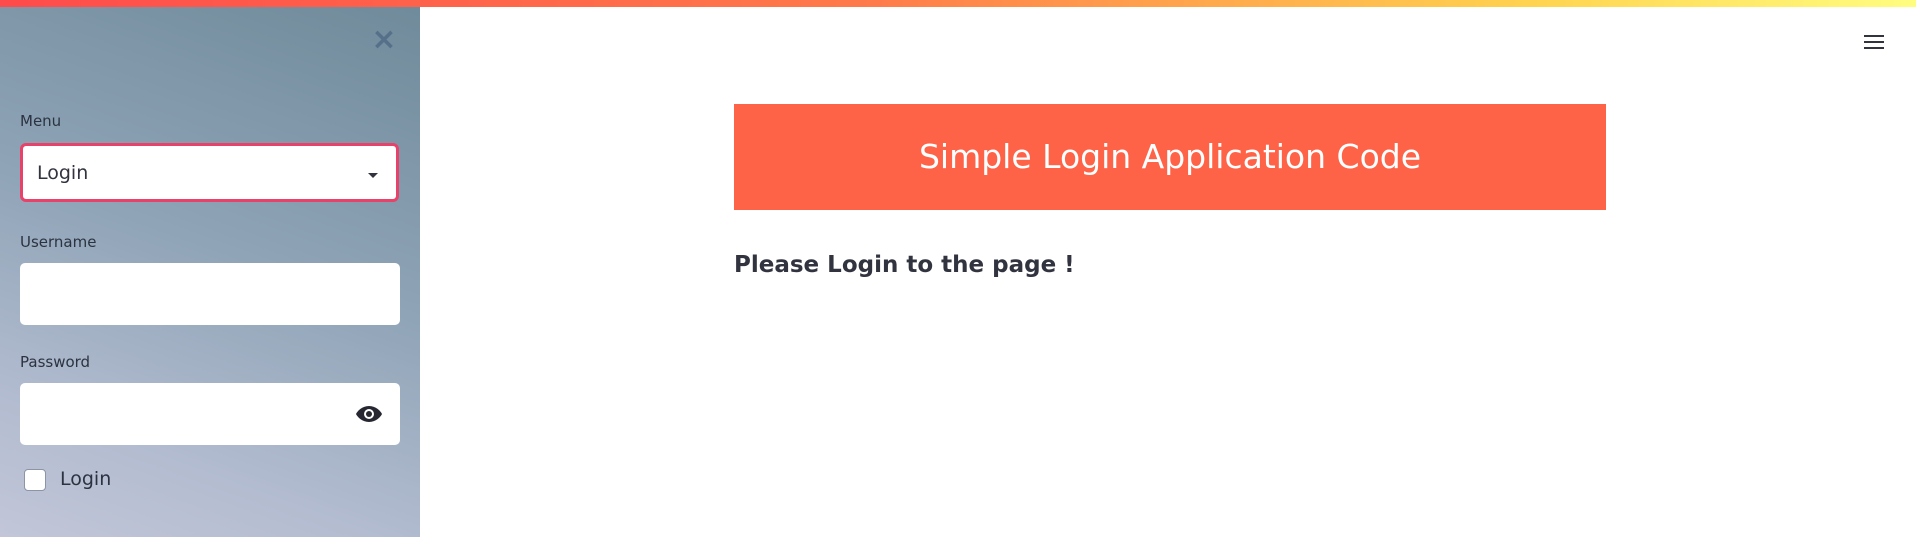 Image resolution: width=1916 pixels, height=537 pixels. I want to click on close-icon: ×, so click(383, 39).